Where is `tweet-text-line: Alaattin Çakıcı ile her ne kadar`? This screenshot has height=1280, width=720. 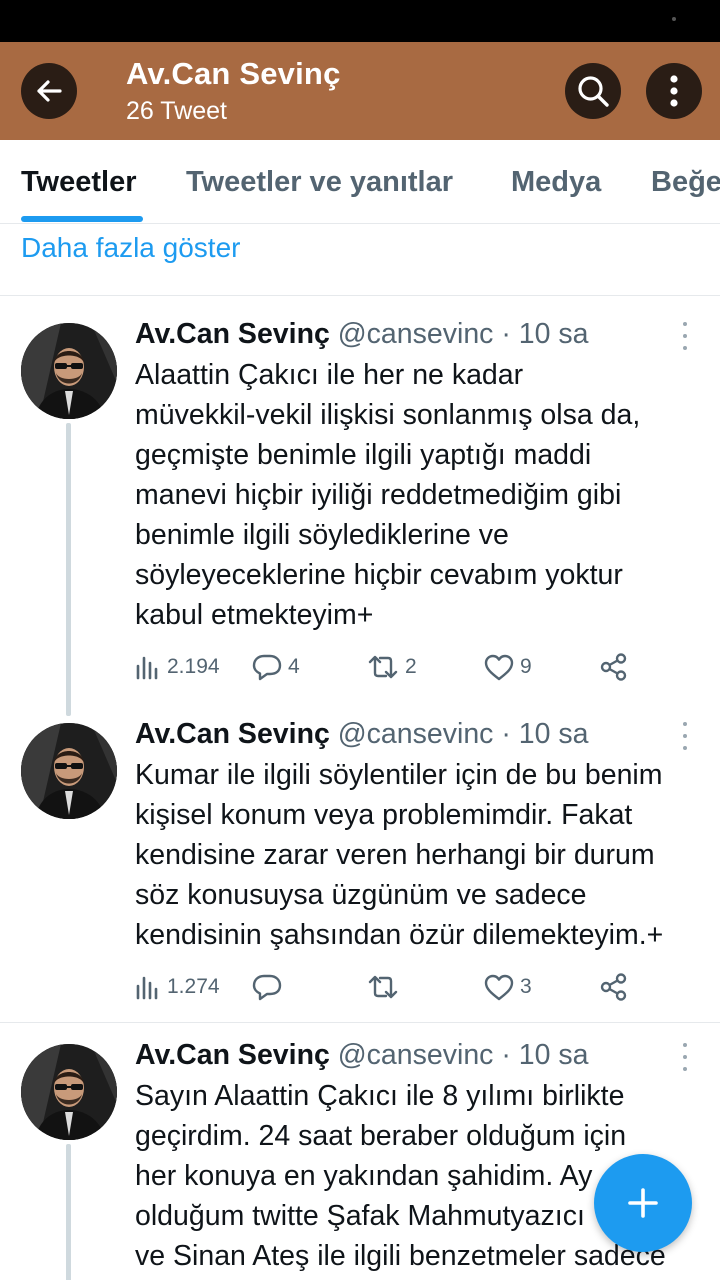 tweet-text-line: Alaattin Çakıcı ile her ne kadar is located at coordinates (329, 375).